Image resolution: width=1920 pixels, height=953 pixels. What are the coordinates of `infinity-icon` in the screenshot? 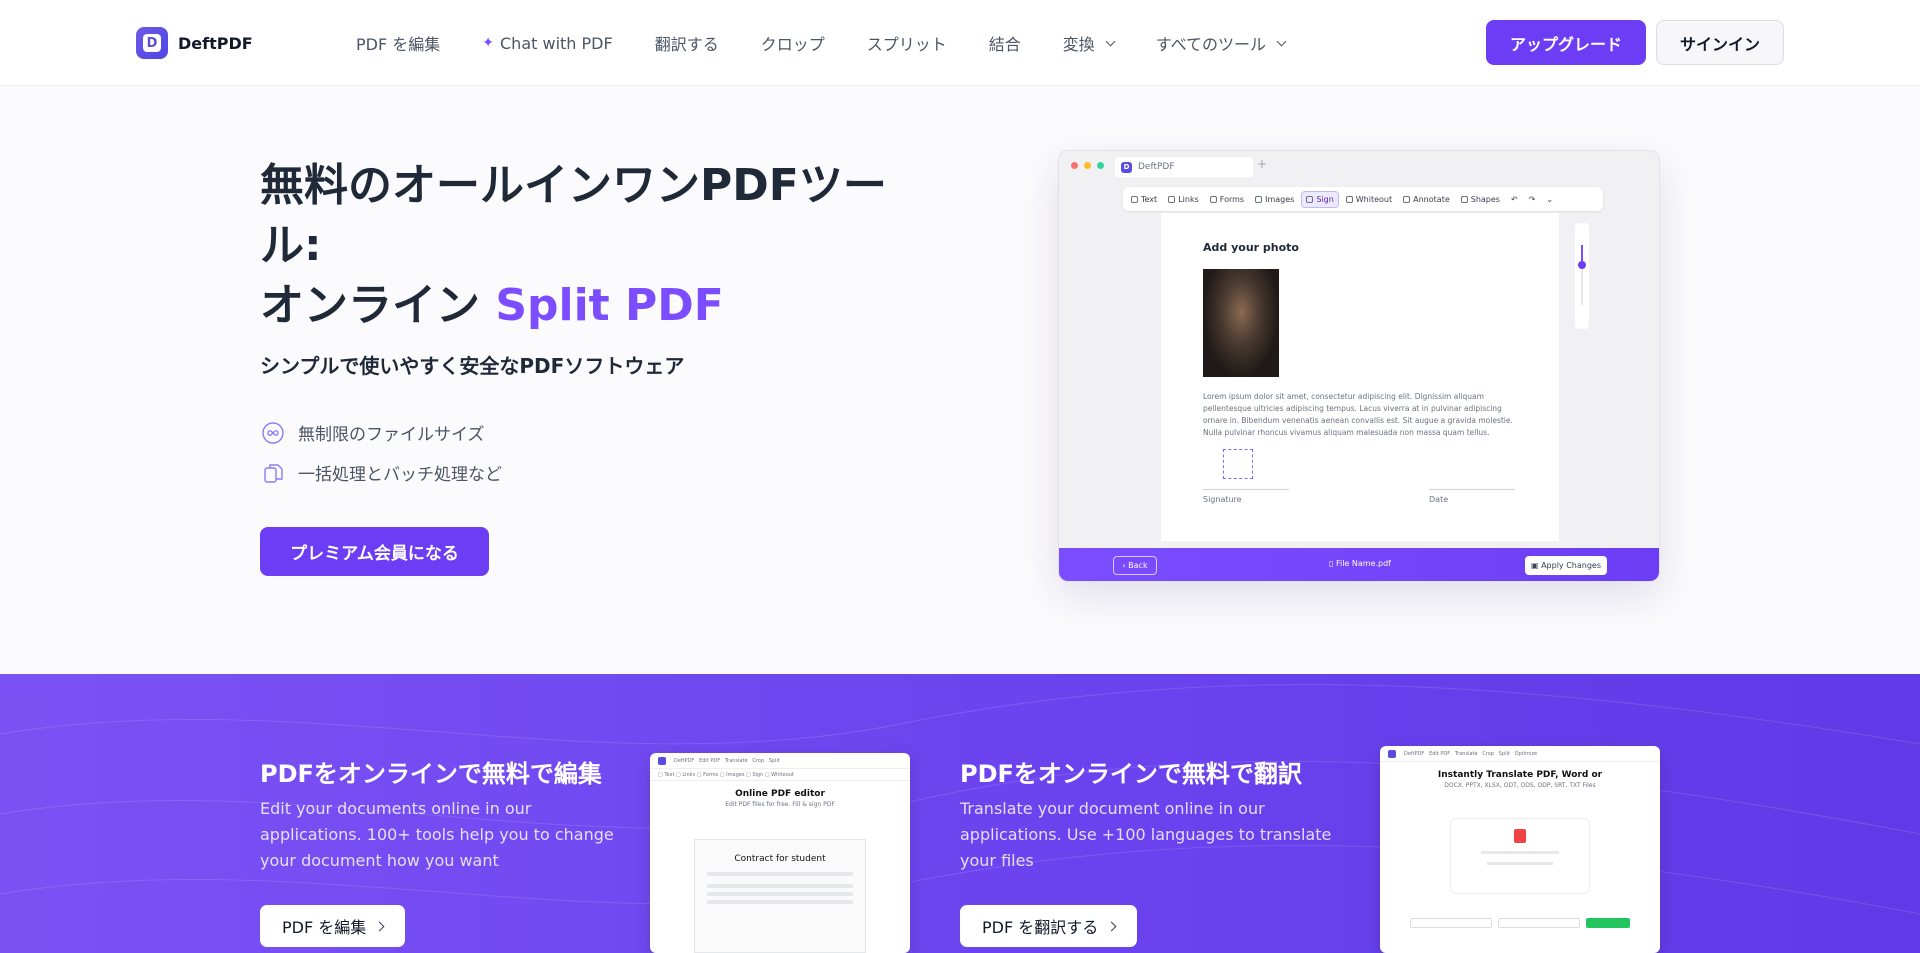 It's located at (273, 432).